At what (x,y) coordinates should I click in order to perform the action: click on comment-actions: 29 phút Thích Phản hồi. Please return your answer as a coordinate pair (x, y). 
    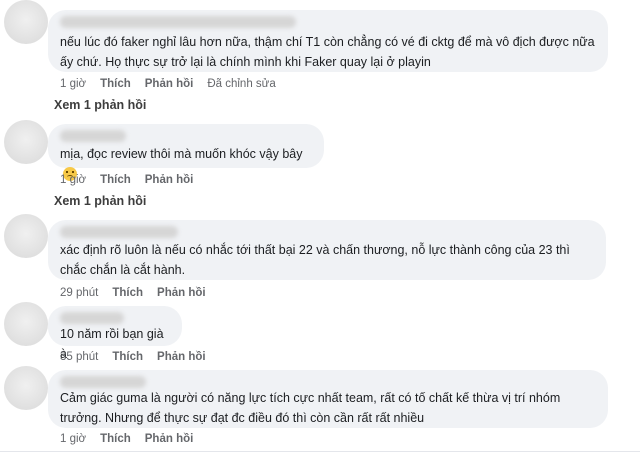
    Looking at the image, I should click on (133, 293).